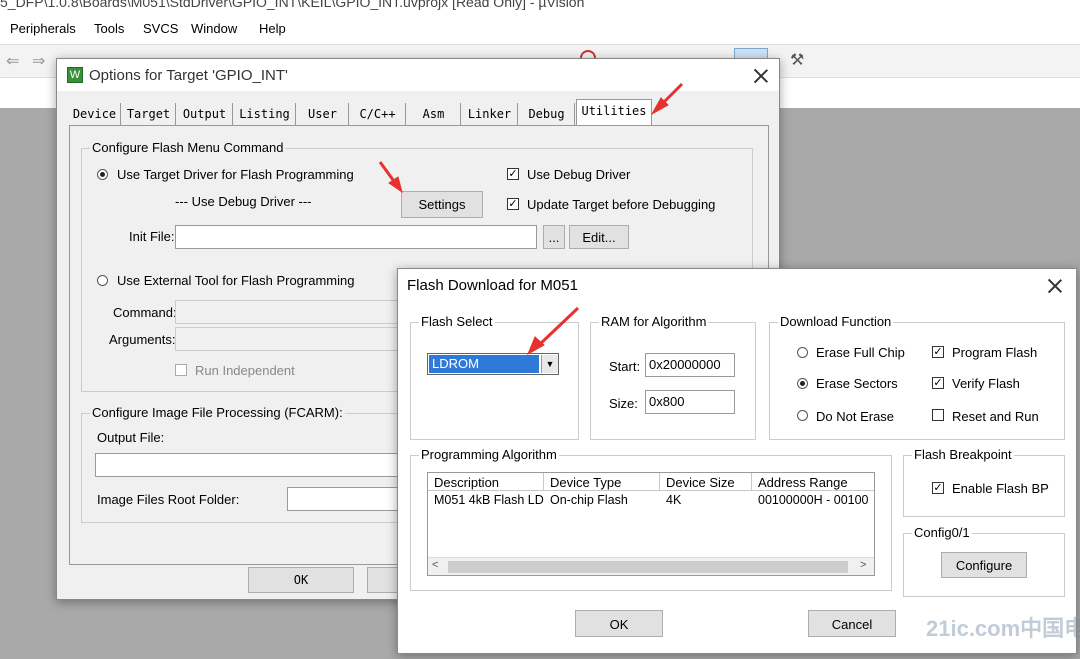 This screenshot has height=659, width=1080. Describe the element at coordinates (531, 219) in the screenshot. I see `annotation-arrows` at that location.